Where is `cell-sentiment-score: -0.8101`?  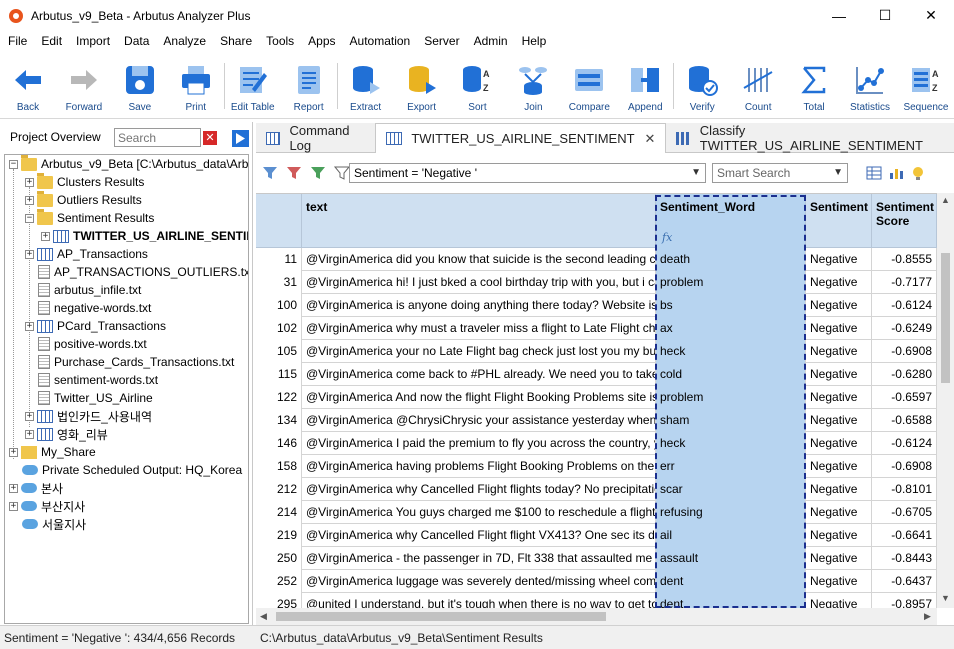
cell-sentiment-score: -0.8101 is located at coordinates (904, 489).